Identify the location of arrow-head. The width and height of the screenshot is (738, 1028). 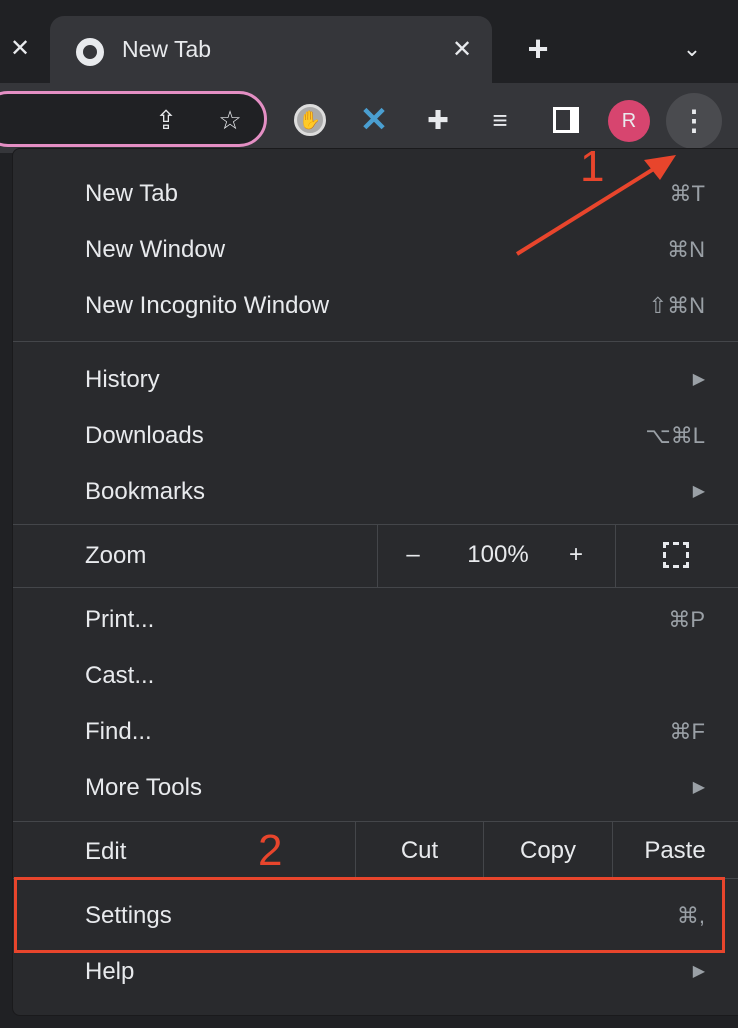
(660, 167).